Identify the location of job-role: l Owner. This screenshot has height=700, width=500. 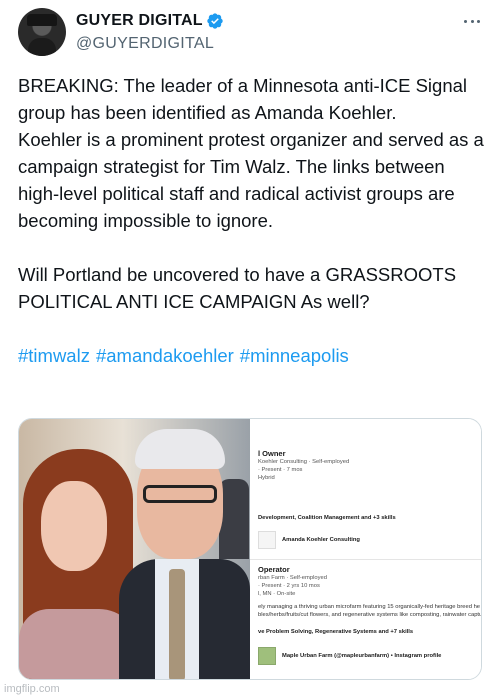
(272, 453).